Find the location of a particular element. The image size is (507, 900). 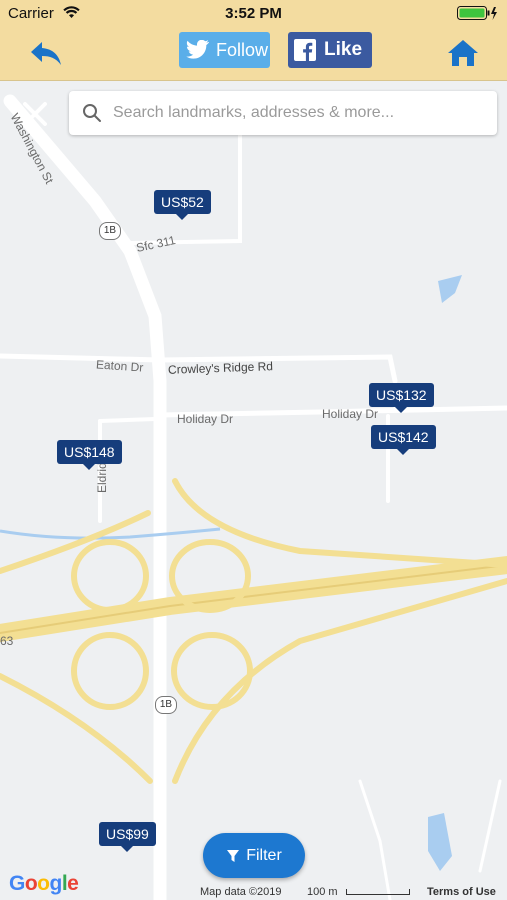

status-bar: Carrier 3:52 PM is located at coordinates (253, 14).